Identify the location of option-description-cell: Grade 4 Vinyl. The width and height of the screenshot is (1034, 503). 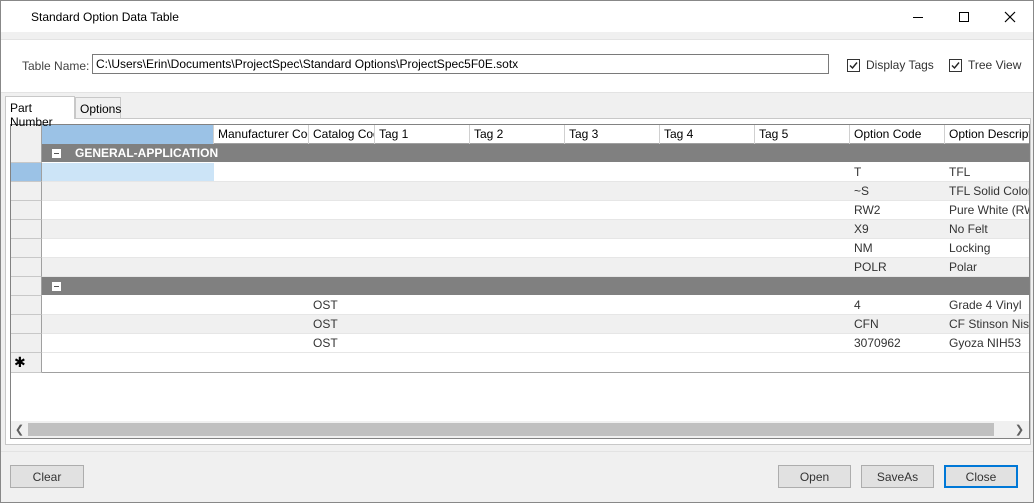
(985, 305).